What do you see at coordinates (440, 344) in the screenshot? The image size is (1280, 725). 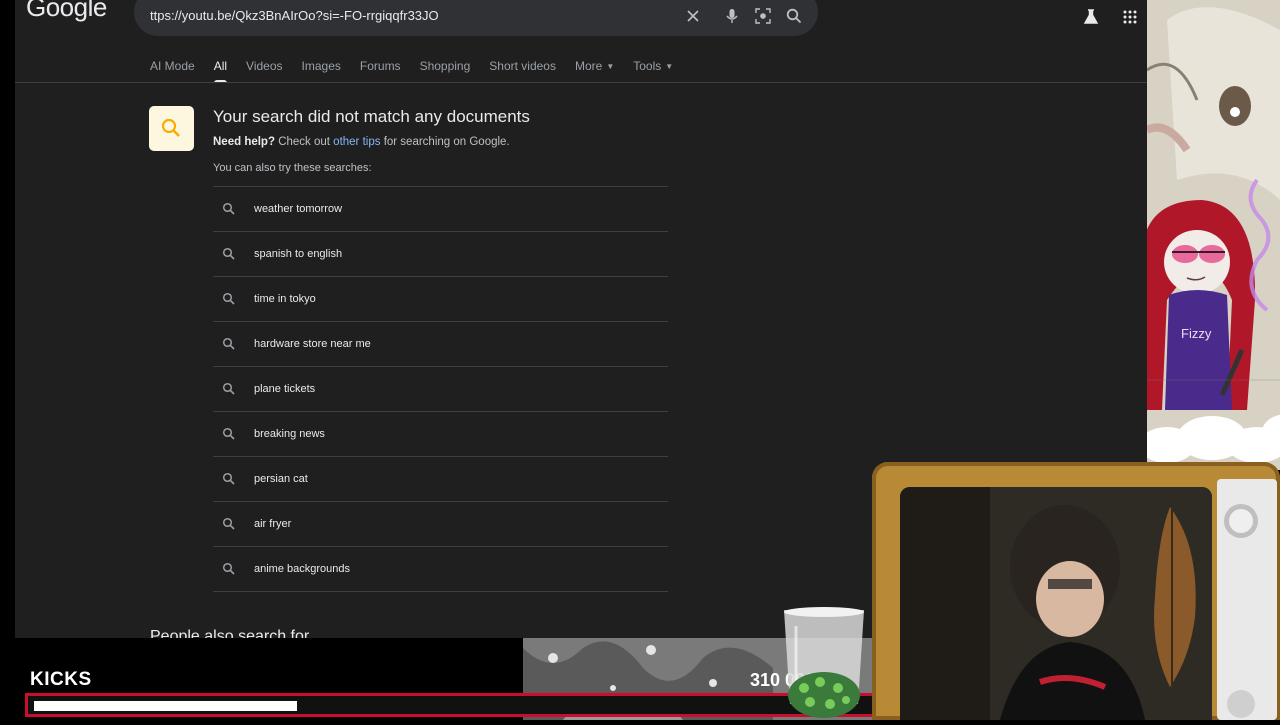 I see `suggestion-item: hardware store near me` at bounding box center [440, 344].